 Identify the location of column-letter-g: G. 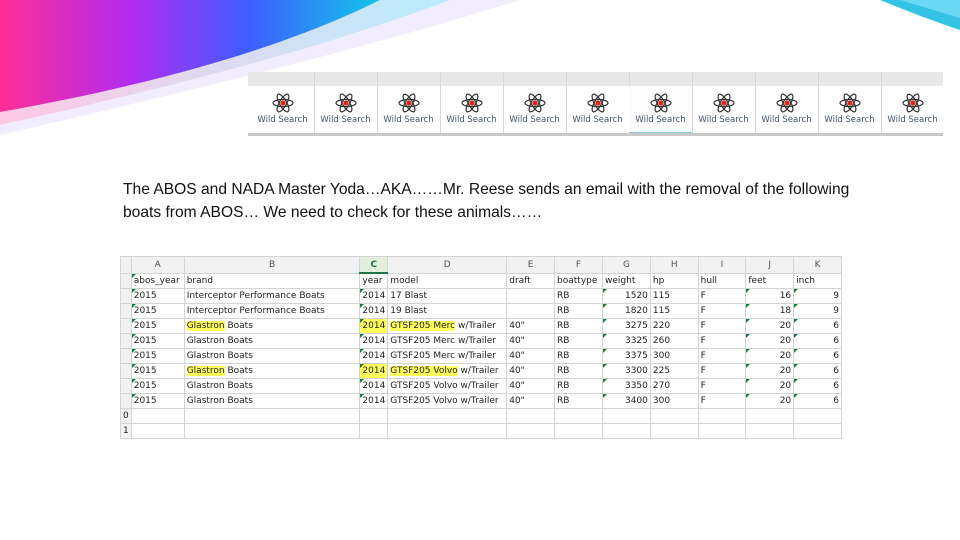
(626, 265).